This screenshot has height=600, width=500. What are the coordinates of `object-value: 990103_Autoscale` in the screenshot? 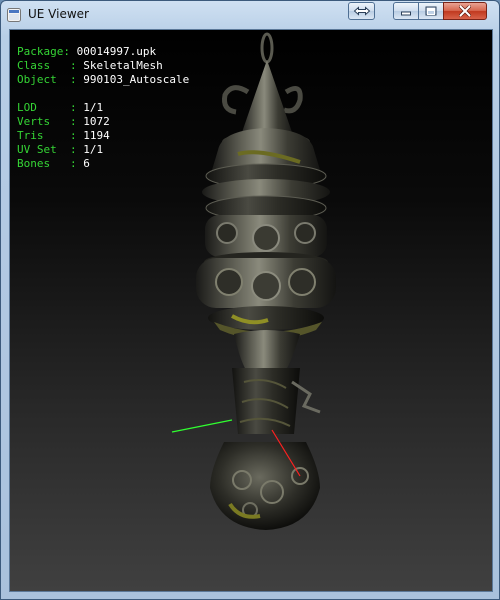 It's located at (136, 79).